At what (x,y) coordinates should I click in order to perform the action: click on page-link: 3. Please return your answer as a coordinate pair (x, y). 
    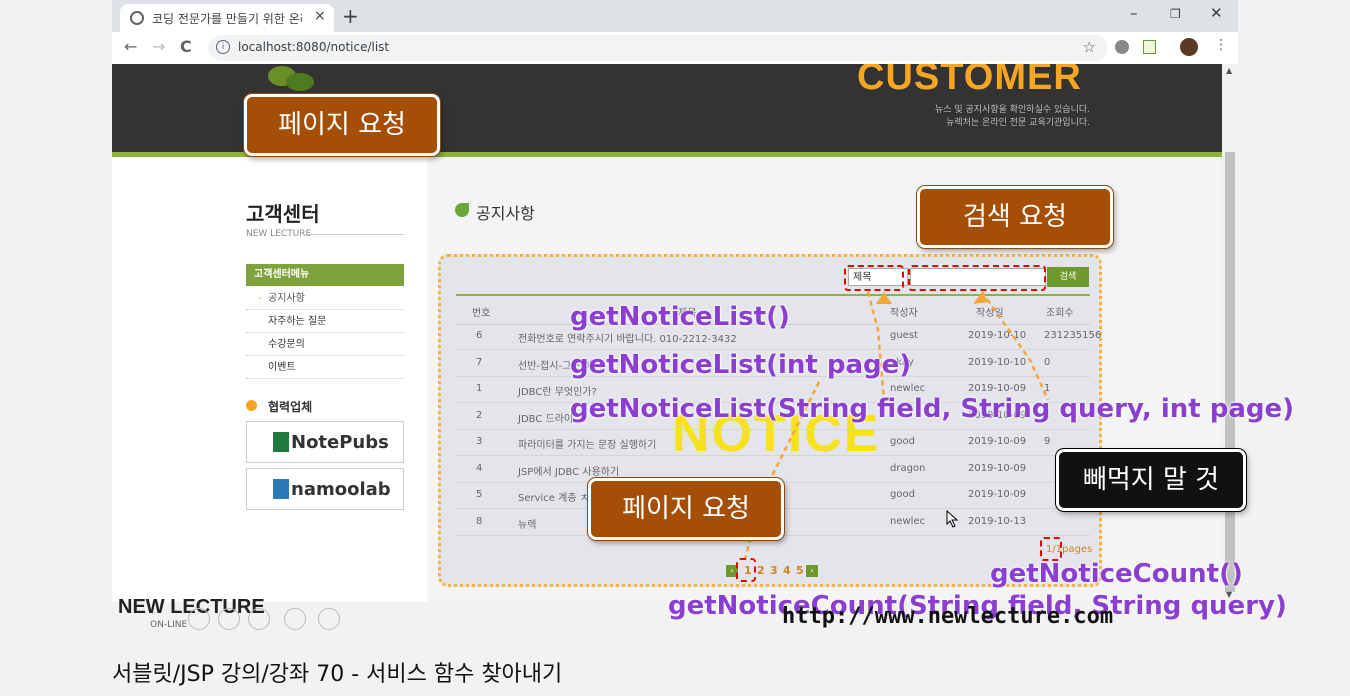
    Looking at the image, I should click on (774, 570).